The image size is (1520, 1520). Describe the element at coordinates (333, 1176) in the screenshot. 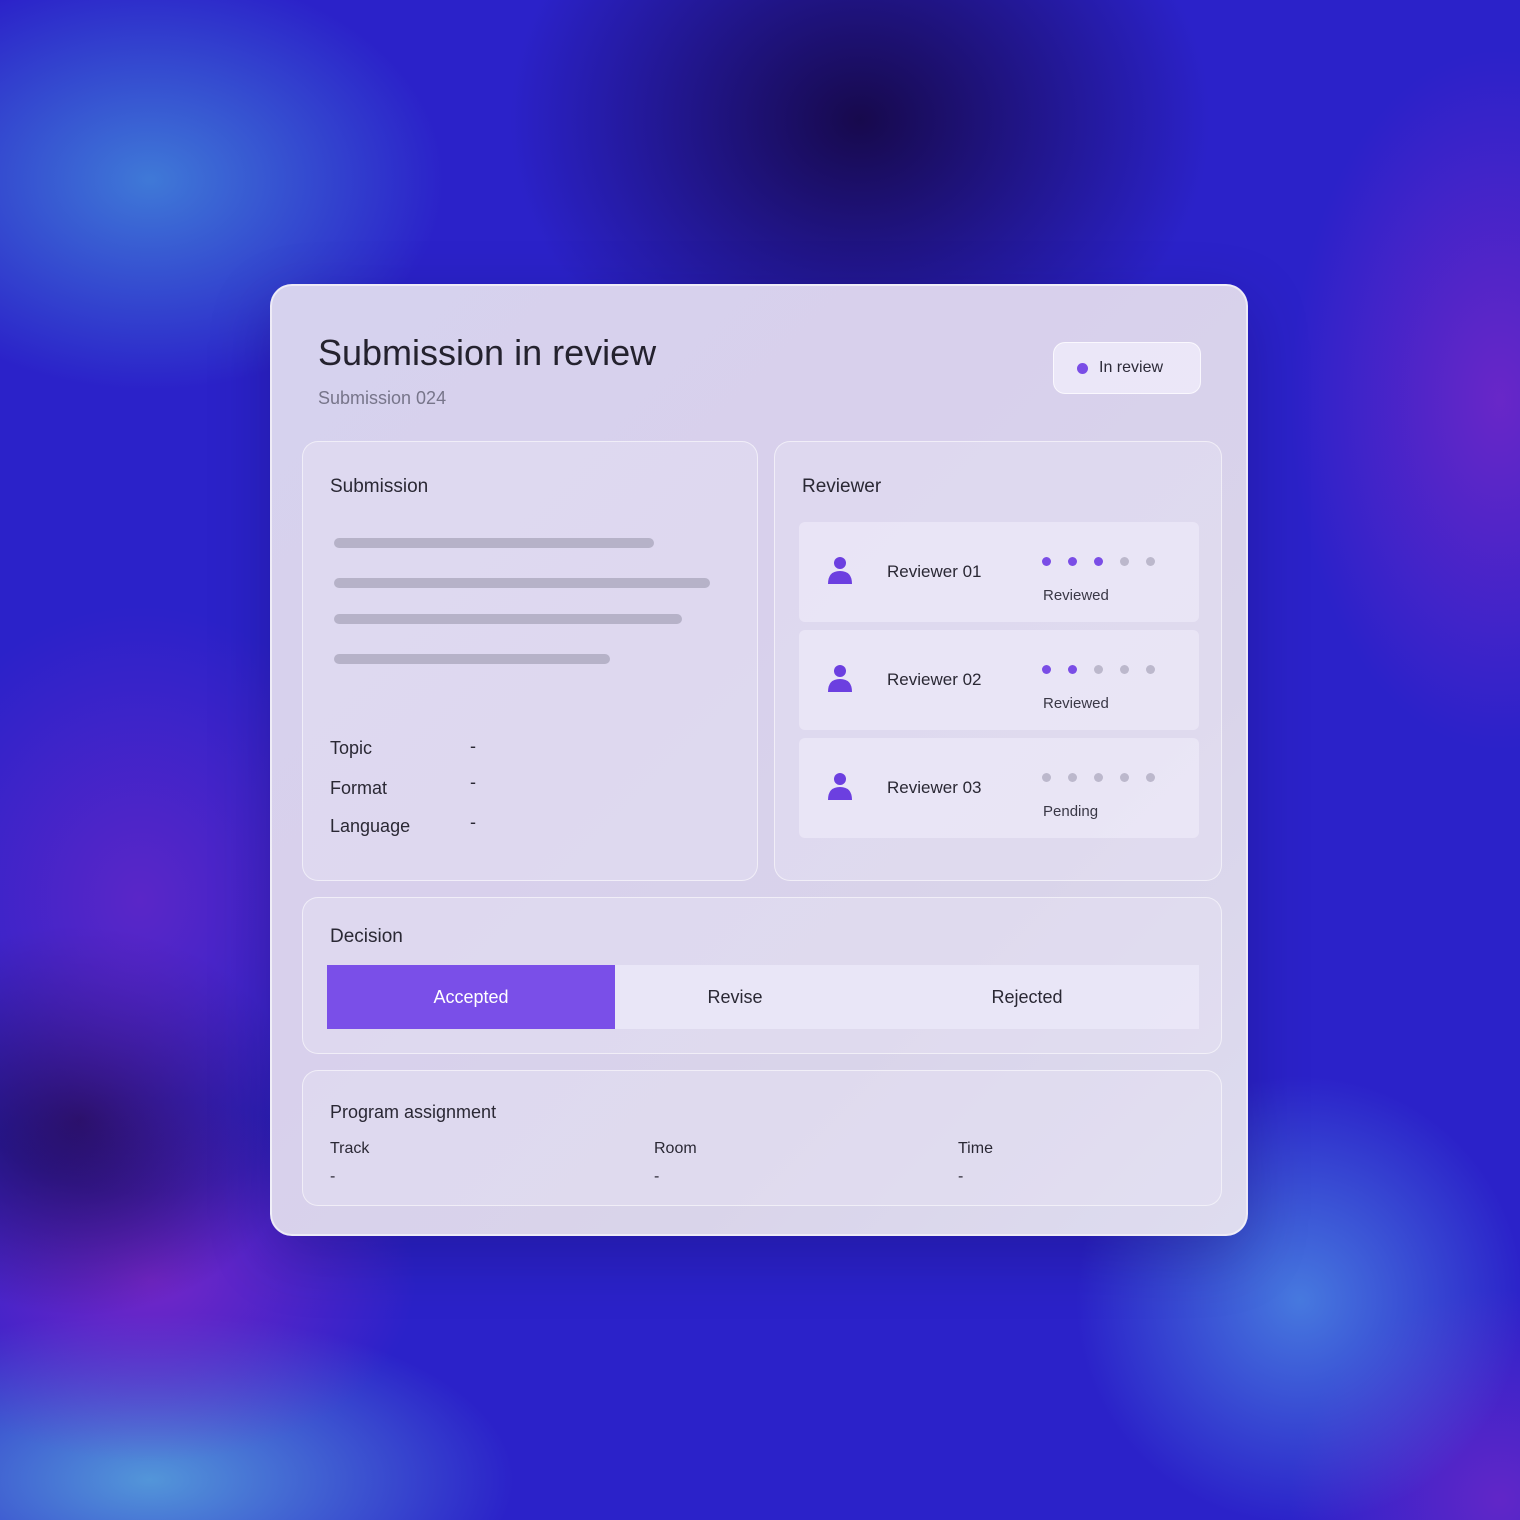

I see `track-value: -` at that location.